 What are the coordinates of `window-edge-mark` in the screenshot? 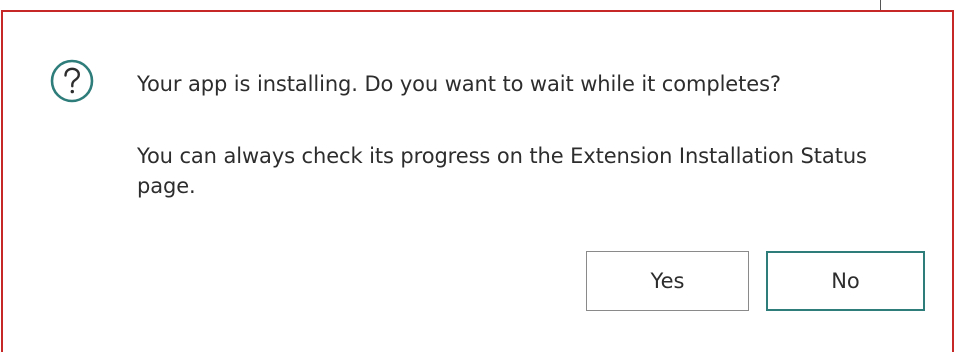 It's located at (880, 5).